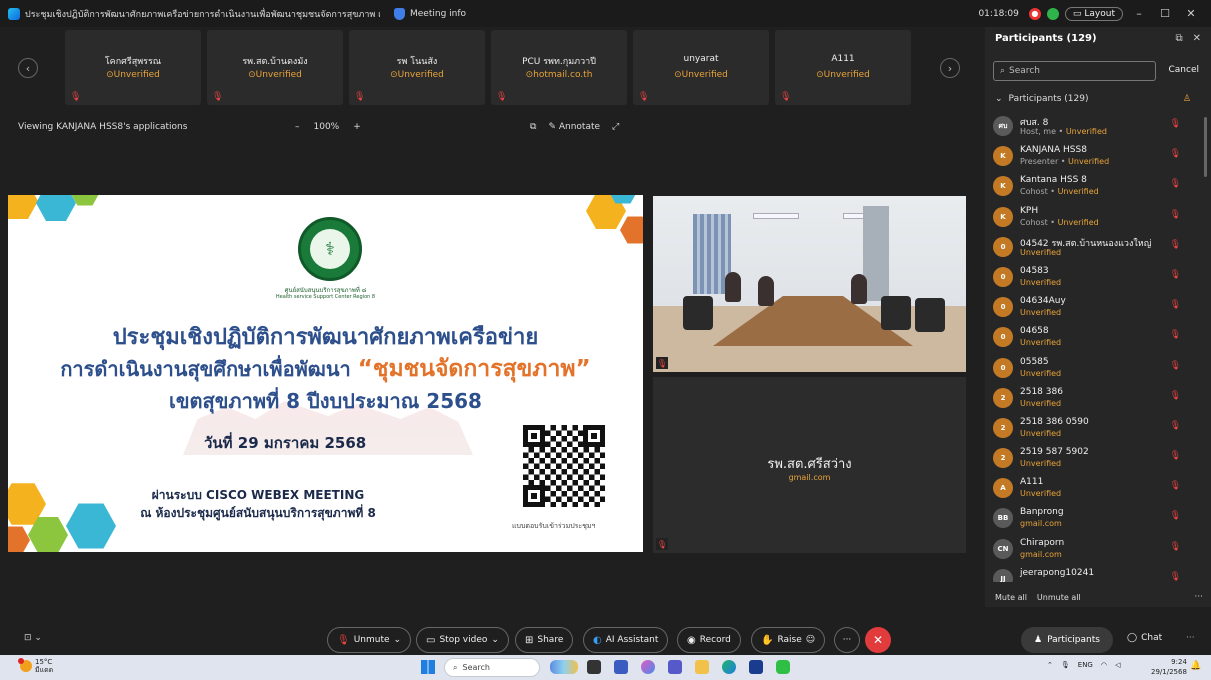 This screenshot has width=1211, height=680. I want to click on mic-tray-icon: 🎙, so click(1065, 665).